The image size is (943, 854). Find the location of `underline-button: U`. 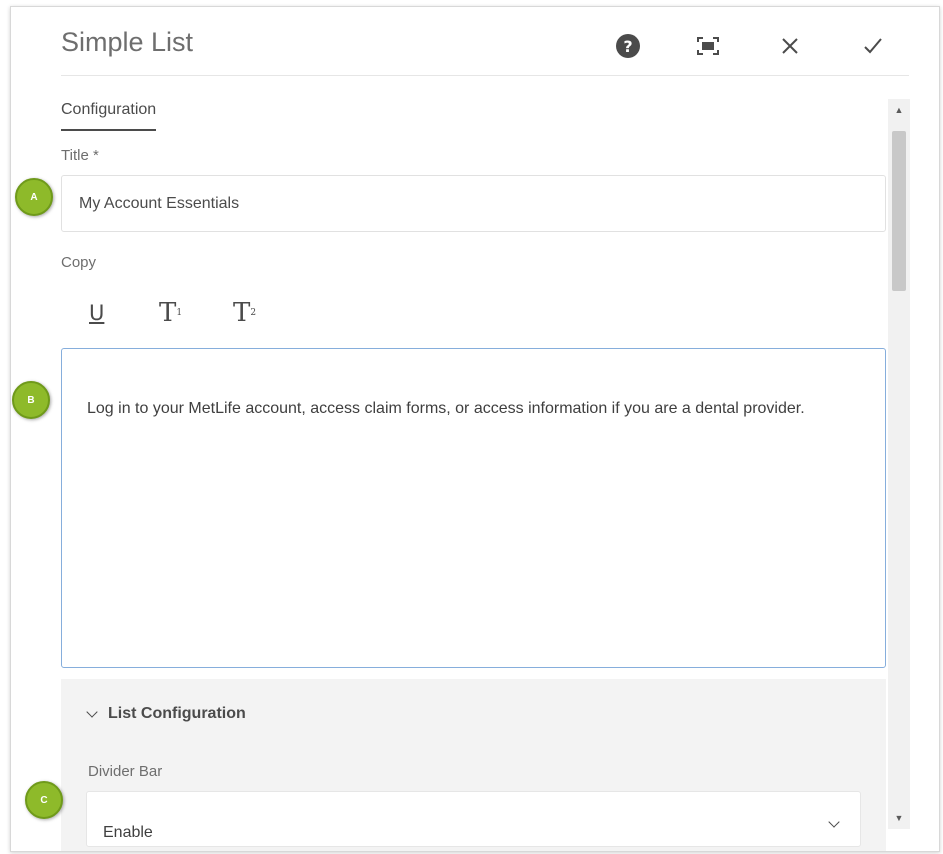

underline-button: U is located at coordinates (96, 313).